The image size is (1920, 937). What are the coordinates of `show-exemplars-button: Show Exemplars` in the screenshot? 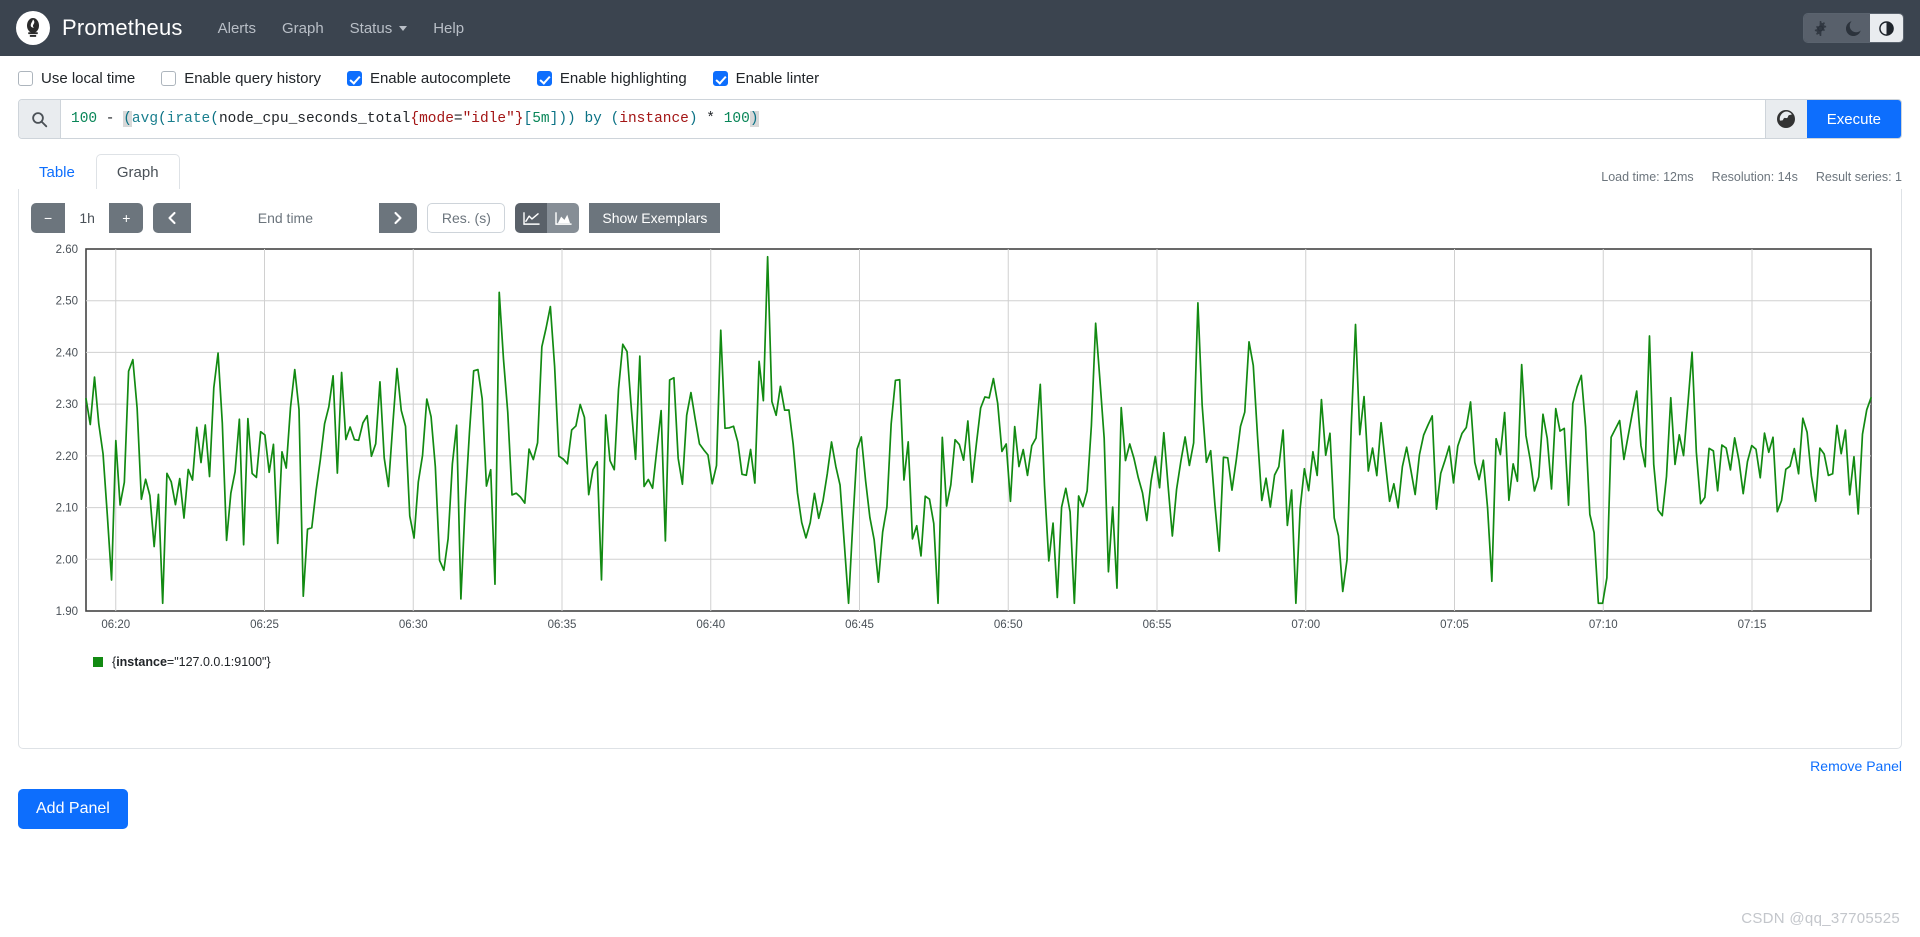 It's located at (655, 218).